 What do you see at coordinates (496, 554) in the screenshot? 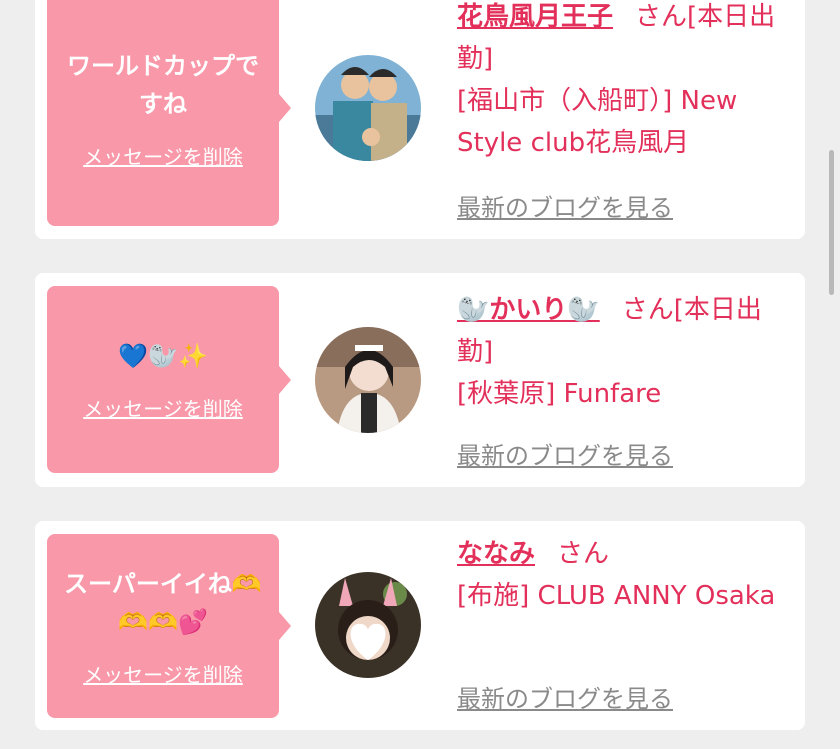
I see `girl-name-link: ななみ` at bounding box center [496, 554].